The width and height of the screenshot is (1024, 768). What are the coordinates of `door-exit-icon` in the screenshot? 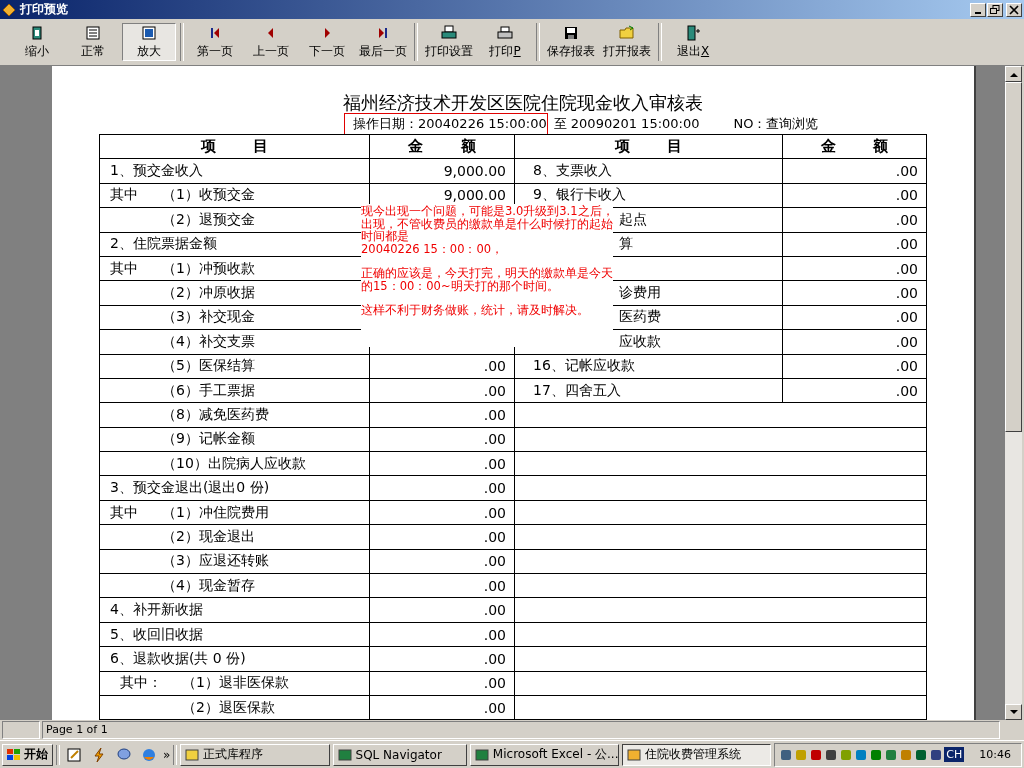 It's located at (693, 32).